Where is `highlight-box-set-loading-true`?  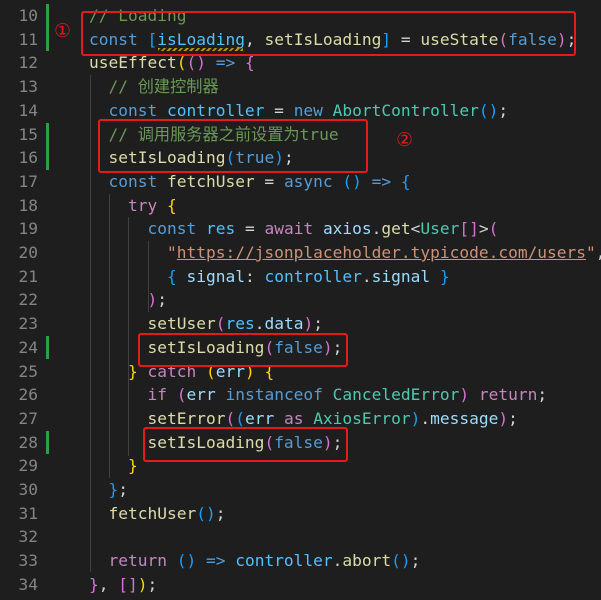 highlight-box-set-loading-true is located at coordinates (233, 146).